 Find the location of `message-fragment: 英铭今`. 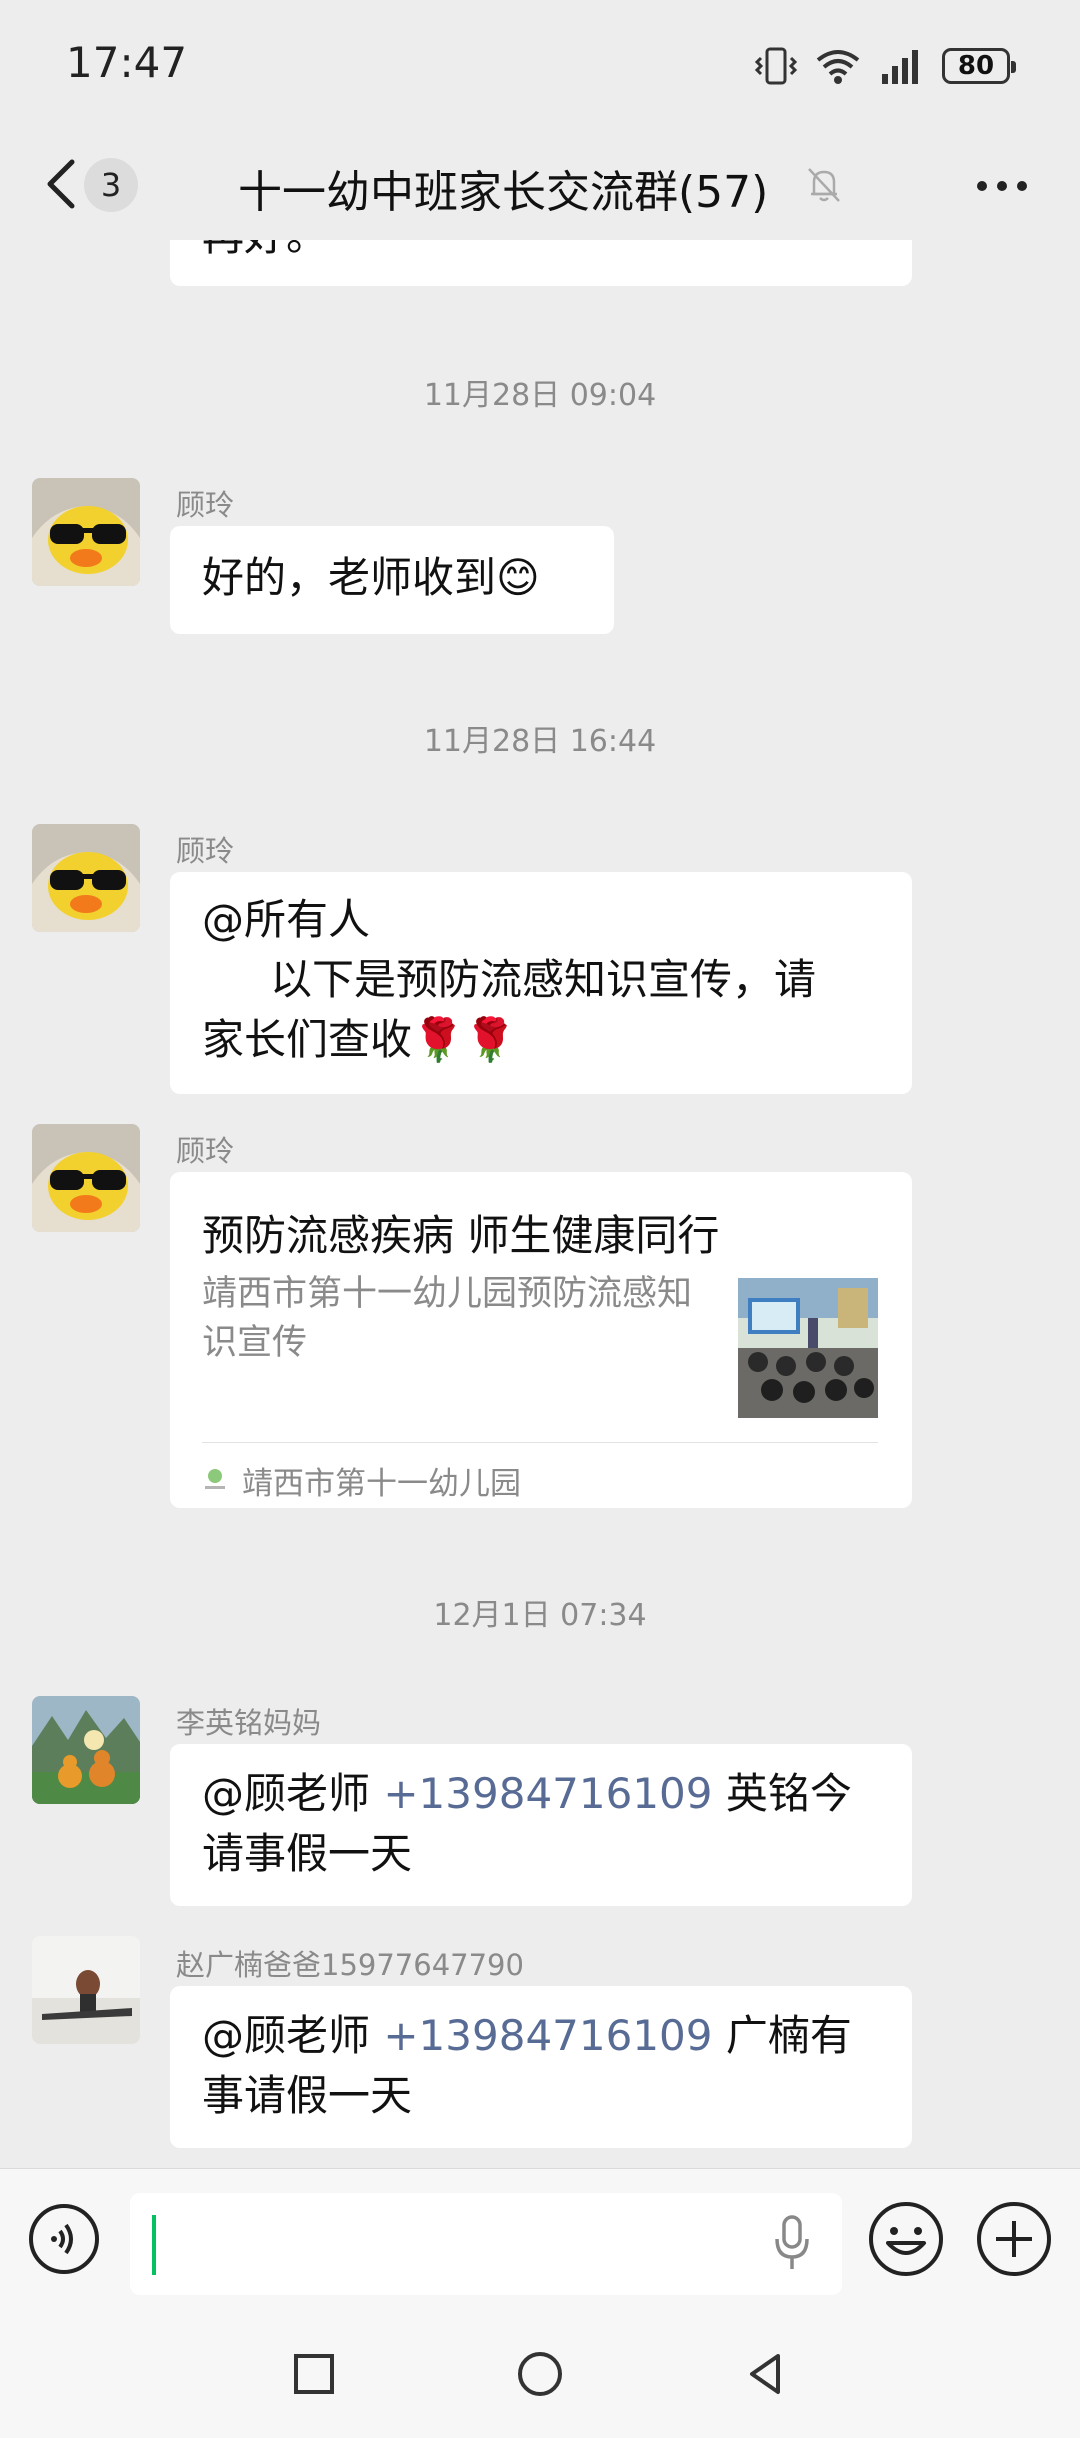

message-fragment: 英铭今 is located at coordinates (782, 1793).